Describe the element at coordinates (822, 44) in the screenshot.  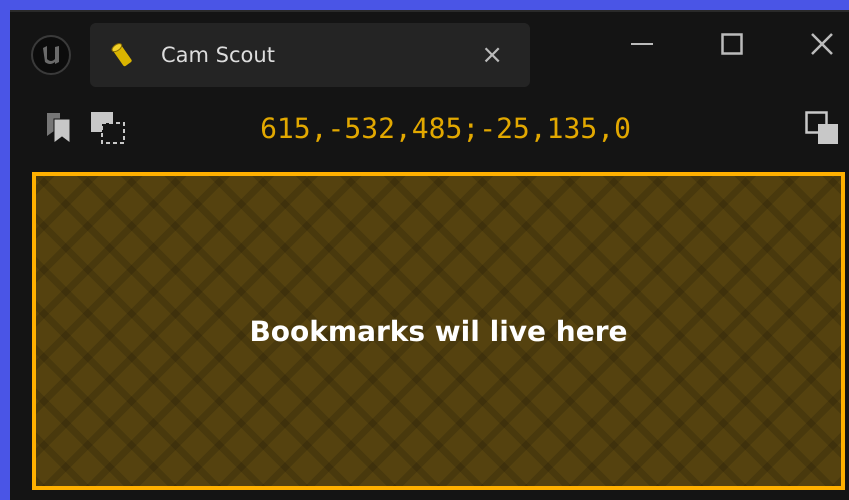
I see `close-icon` at that location.